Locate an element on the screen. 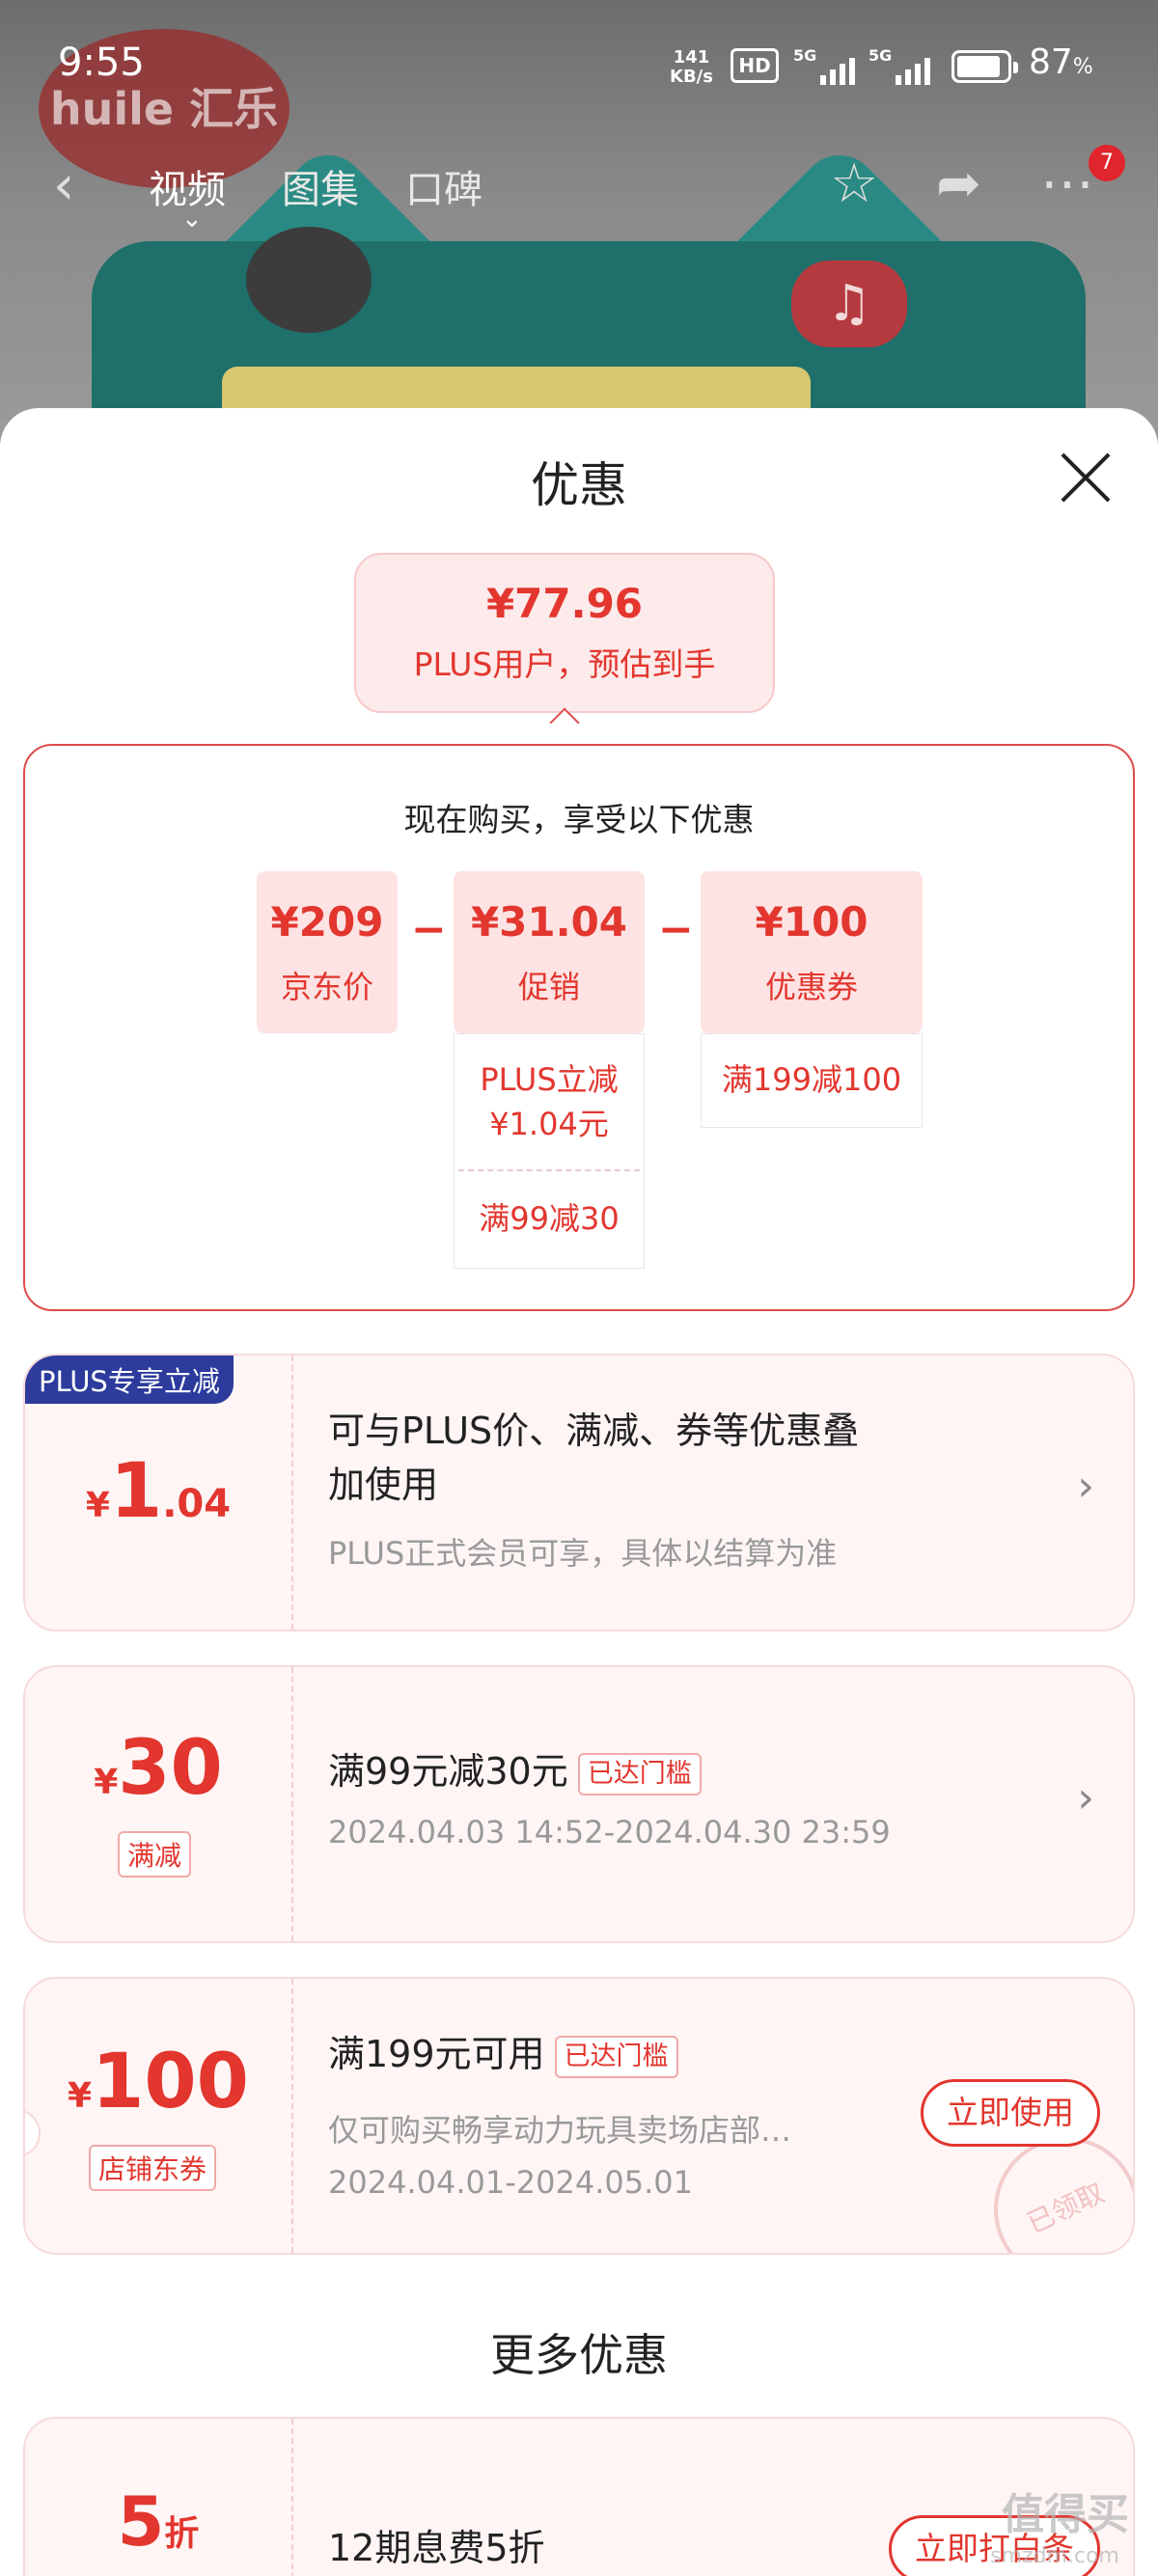 This screenshot has height=2576, width=1158. coupon-type-tag: 店铺东券 is located at coordinates (153, 2168).